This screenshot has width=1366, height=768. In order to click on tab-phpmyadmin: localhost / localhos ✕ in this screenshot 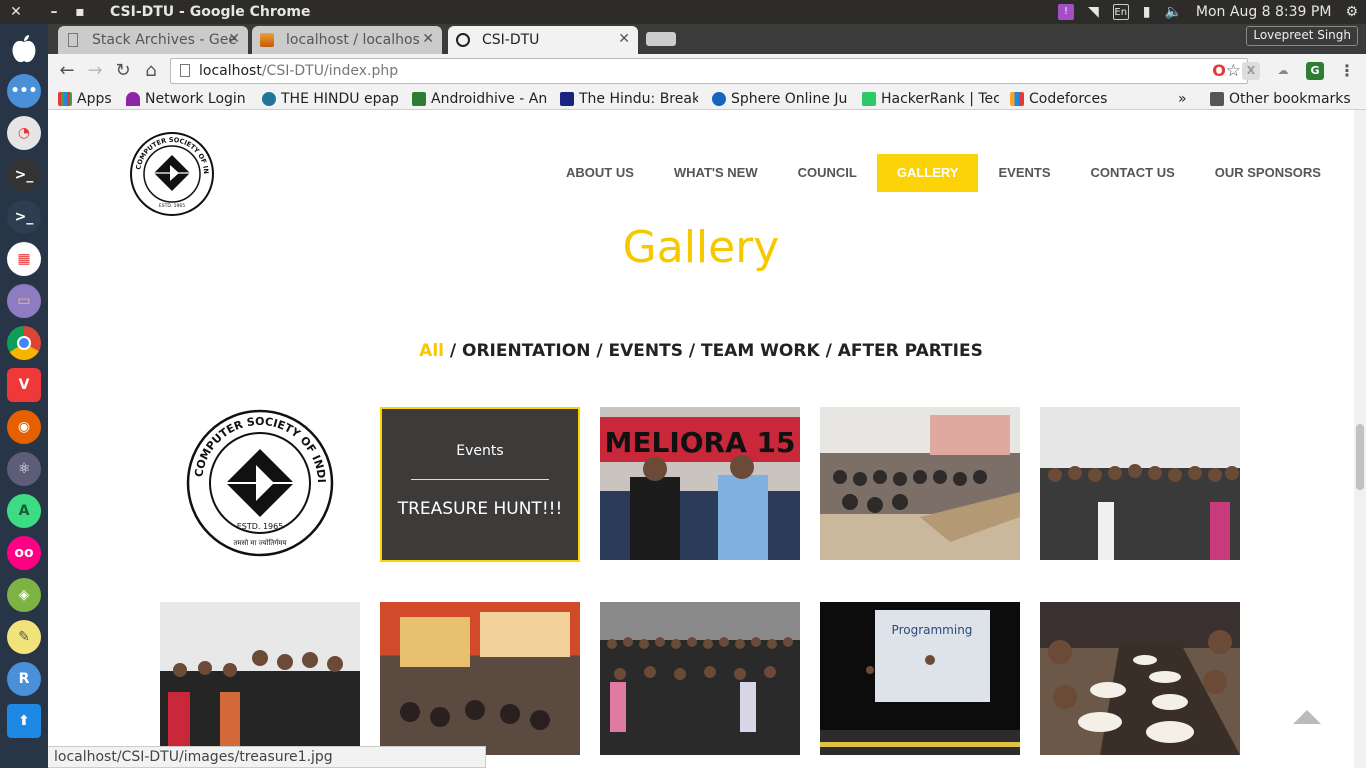, I will do `click(347, 40)`.